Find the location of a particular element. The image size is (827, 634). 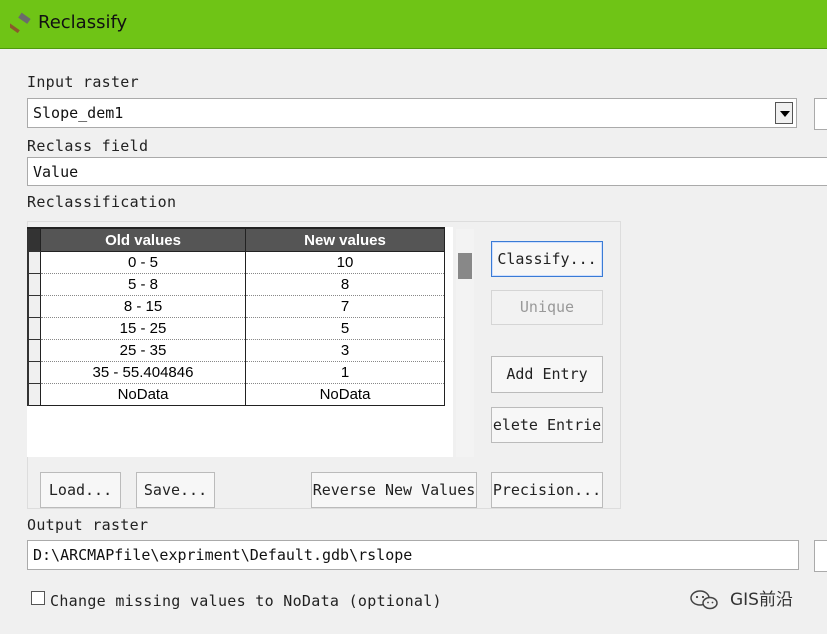

reclass-field-label: Reclass field is located at coordinates (88, 146).